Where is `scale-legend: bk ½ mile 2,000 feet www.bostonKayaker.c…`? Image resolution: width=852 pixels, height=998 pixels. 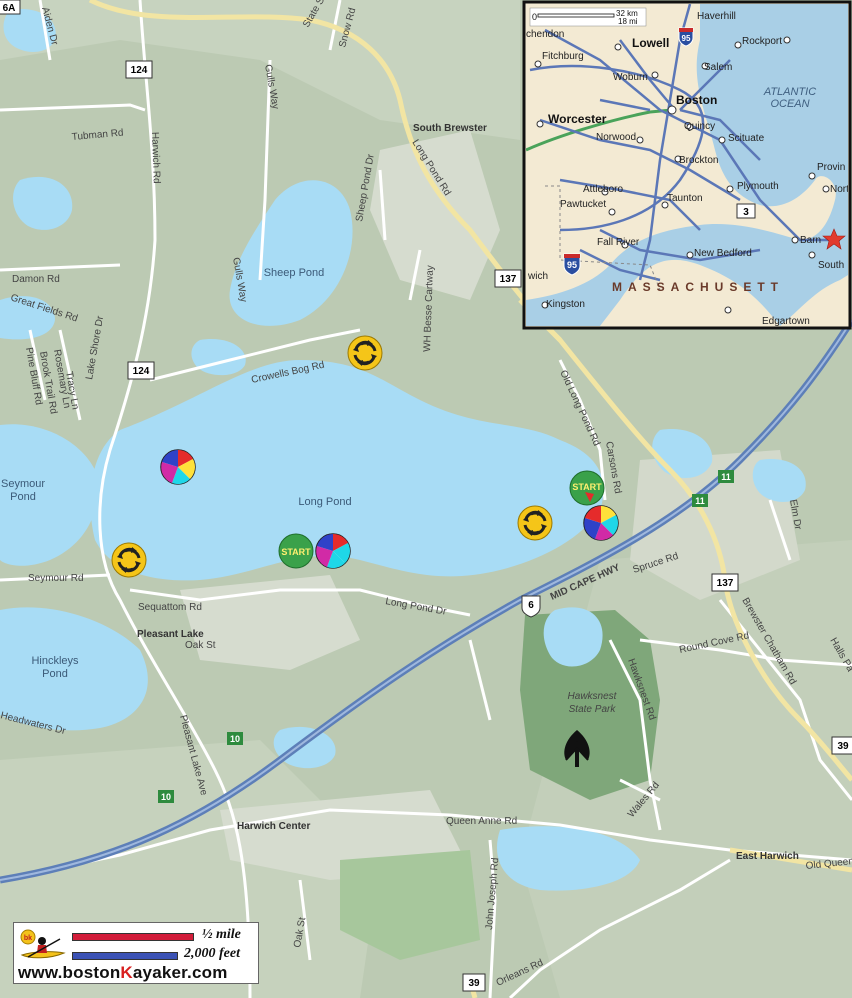
scale-legend: bk ½ mile 2,000 feet www.bostonKayaker.c… is located at coordinates (136, 953).